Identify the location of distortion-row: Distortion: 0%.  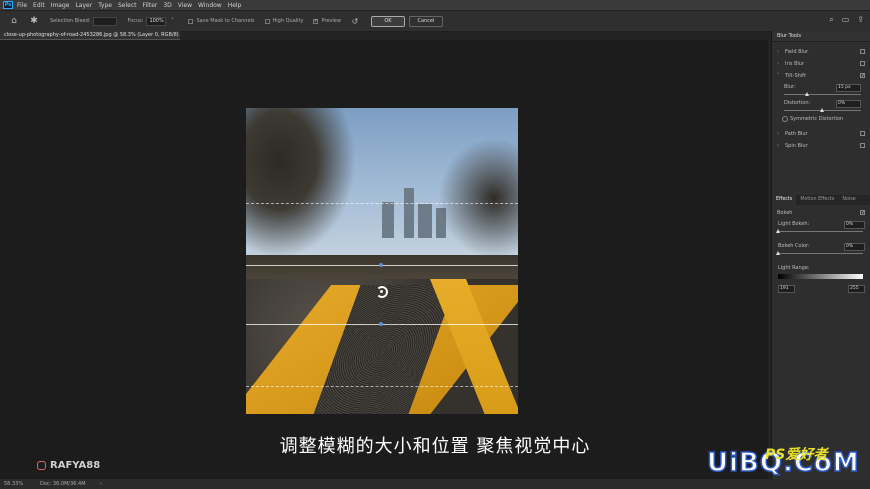
(821, 103).